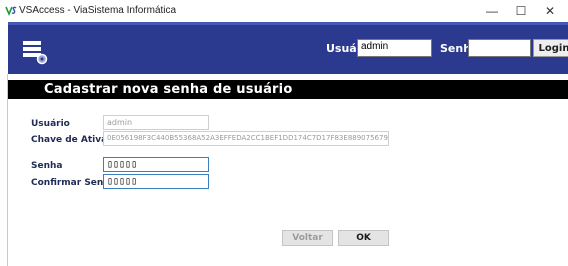 The image size is (568, 266). I want to click on header-usuario-input: admin, so click(394, 48).